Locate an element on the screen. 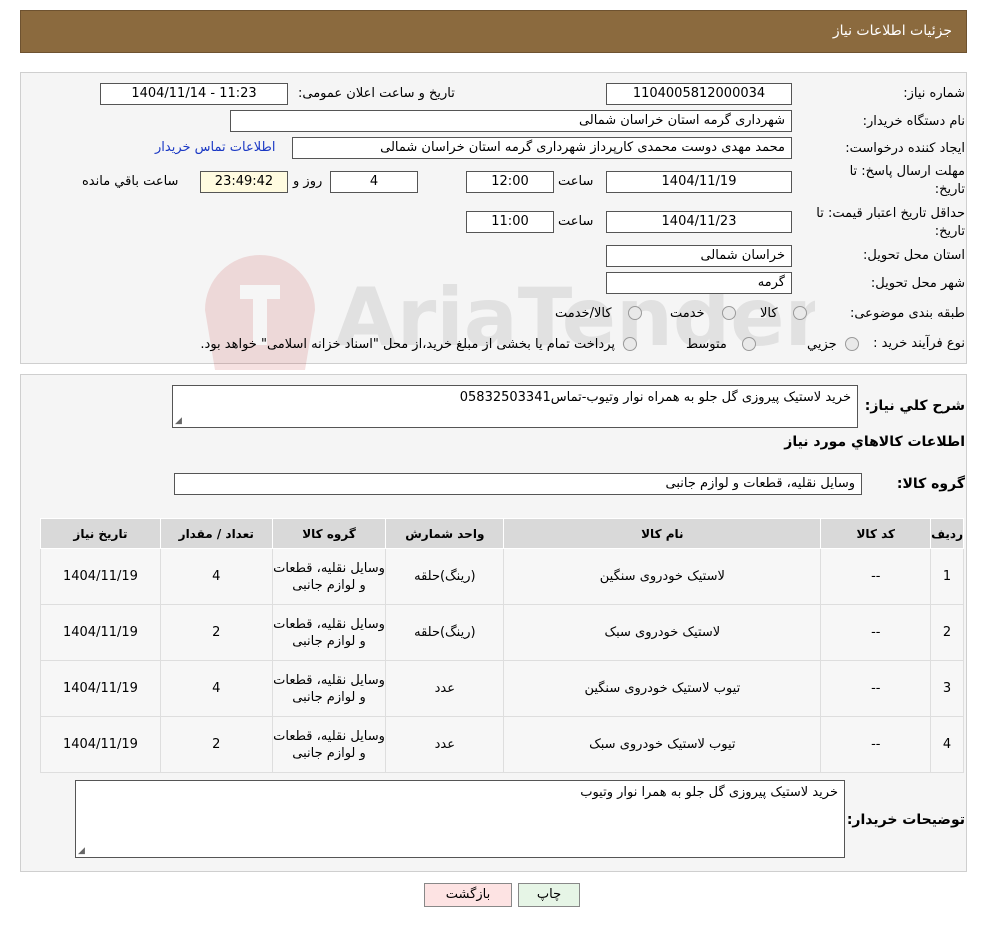  process-small-radio is located at coordinates (852, 344).